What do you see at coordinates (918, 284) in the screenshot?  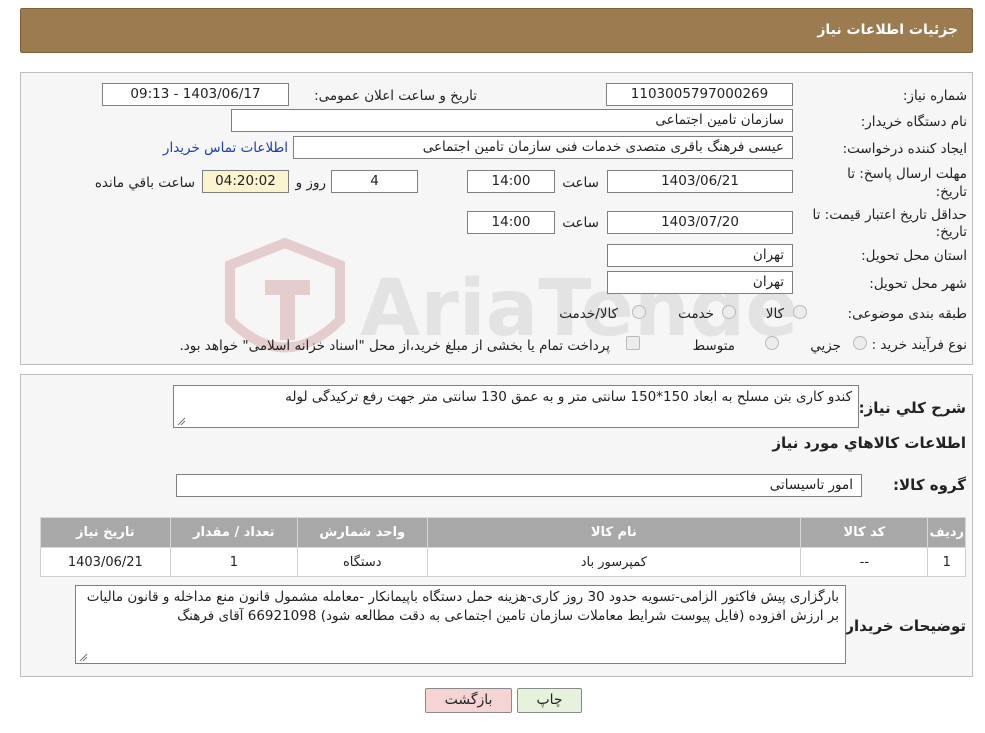 I see `city-label: شهر محل تحویل:` at bounding box center [918, 284].